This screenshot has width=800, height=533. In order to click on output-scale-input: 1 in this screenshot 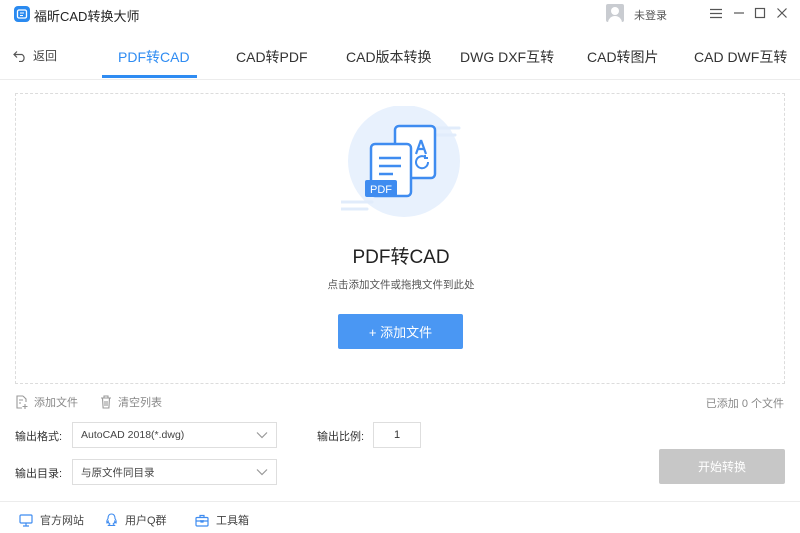, I will do `click(397, 435)`.